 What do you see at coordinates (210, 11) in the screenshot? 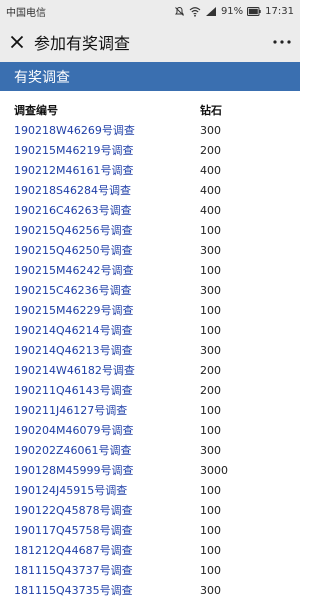
I see `signal-icon` at bounding box center [210, 11].